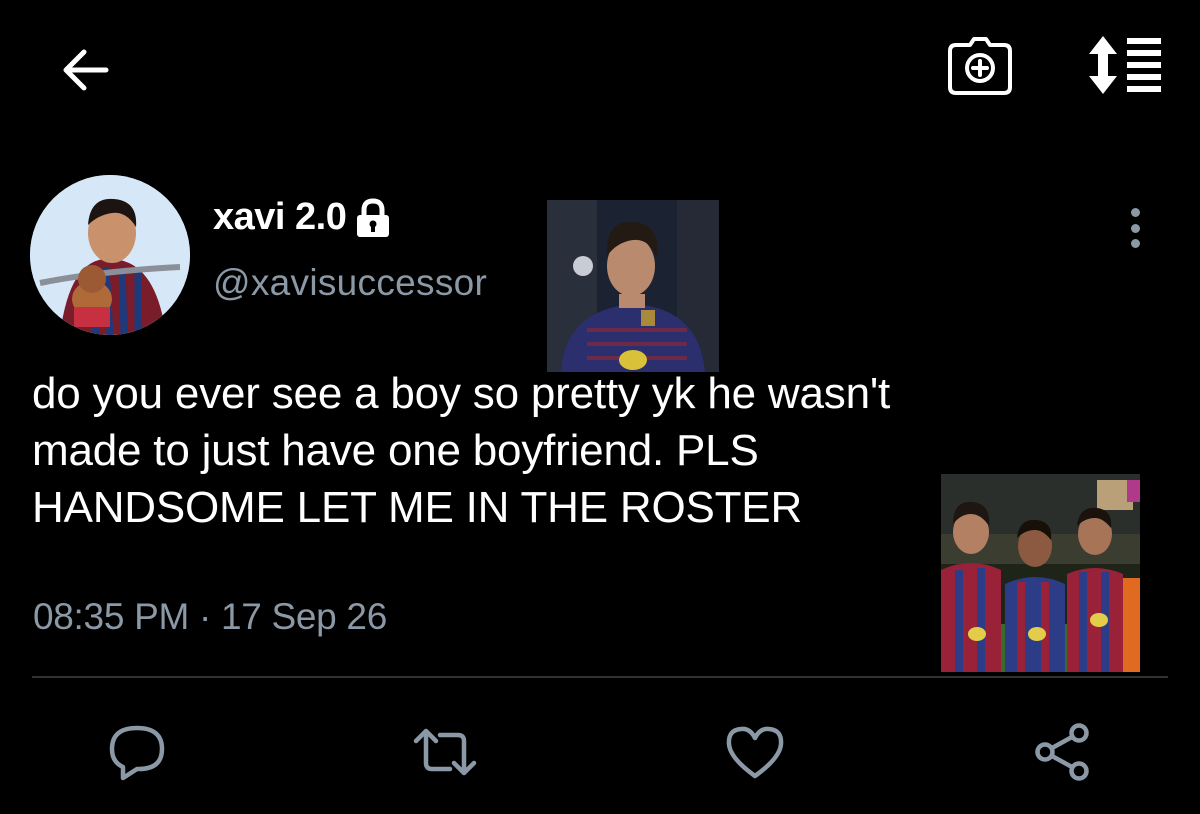  I want to click on share-icon, so click(1062, 752).